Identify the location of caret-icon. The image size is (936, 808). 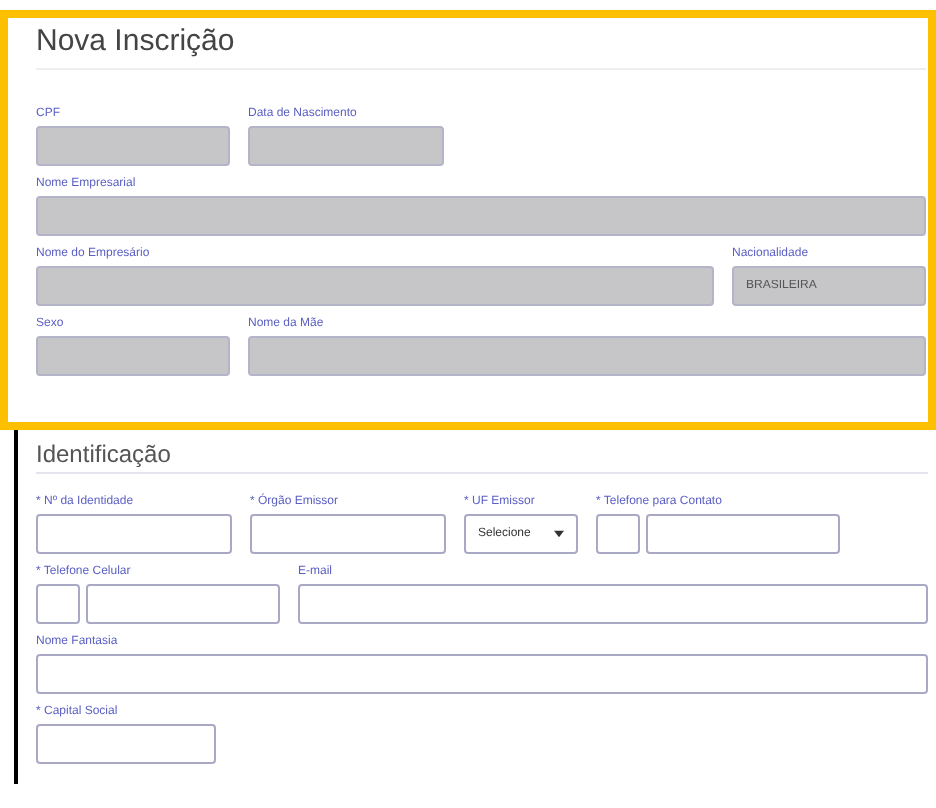
(559, 534).